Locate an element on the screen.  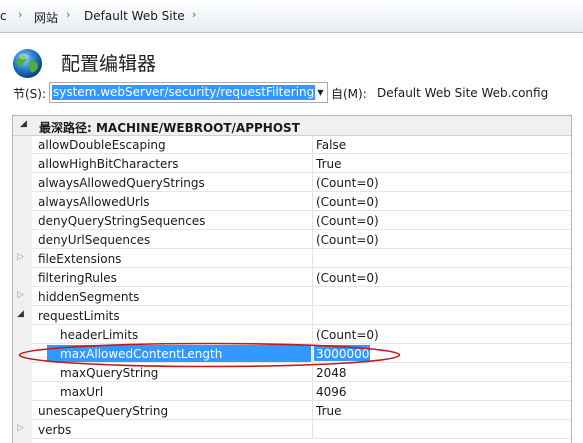
breadcrumb: c › 网站 › Default Web Site › is located at coordinates (291, 16).